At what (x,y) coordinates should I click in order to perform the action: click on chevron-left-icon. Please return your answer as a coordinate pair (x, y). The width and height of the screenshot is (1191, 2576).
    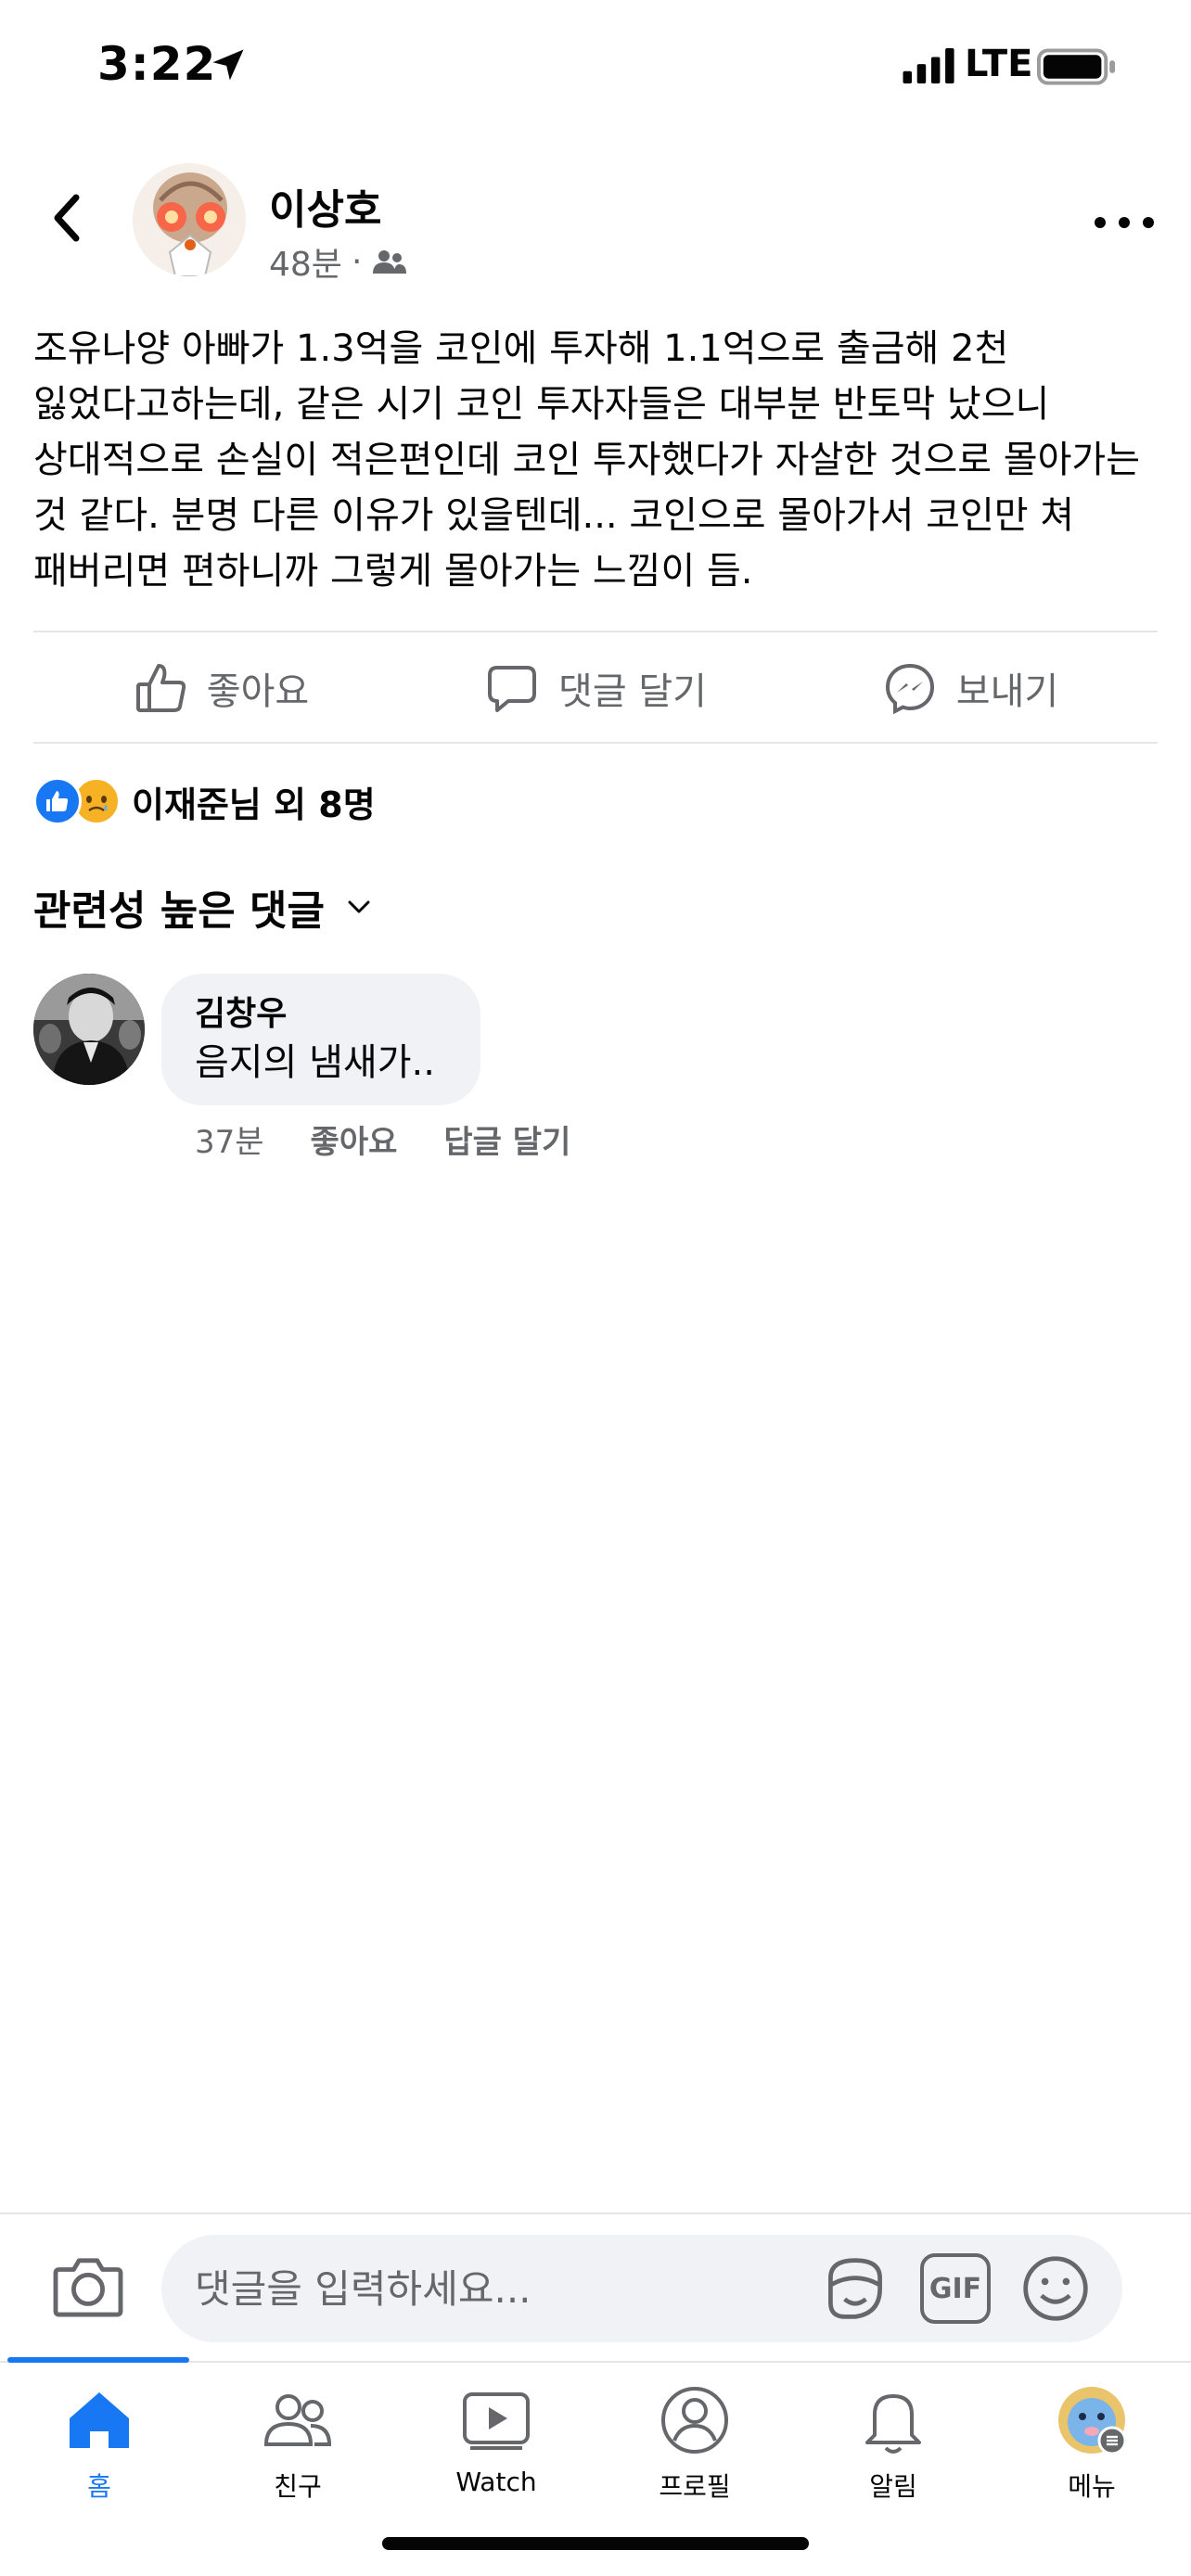
    Looking at the image, I should click on (67, 218).